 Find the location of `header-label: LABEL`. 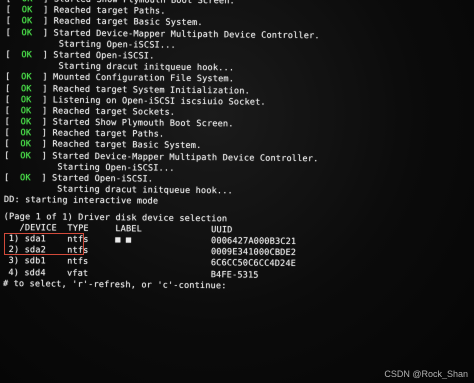

header-label: LABEL is located at coordinates (163, 229).